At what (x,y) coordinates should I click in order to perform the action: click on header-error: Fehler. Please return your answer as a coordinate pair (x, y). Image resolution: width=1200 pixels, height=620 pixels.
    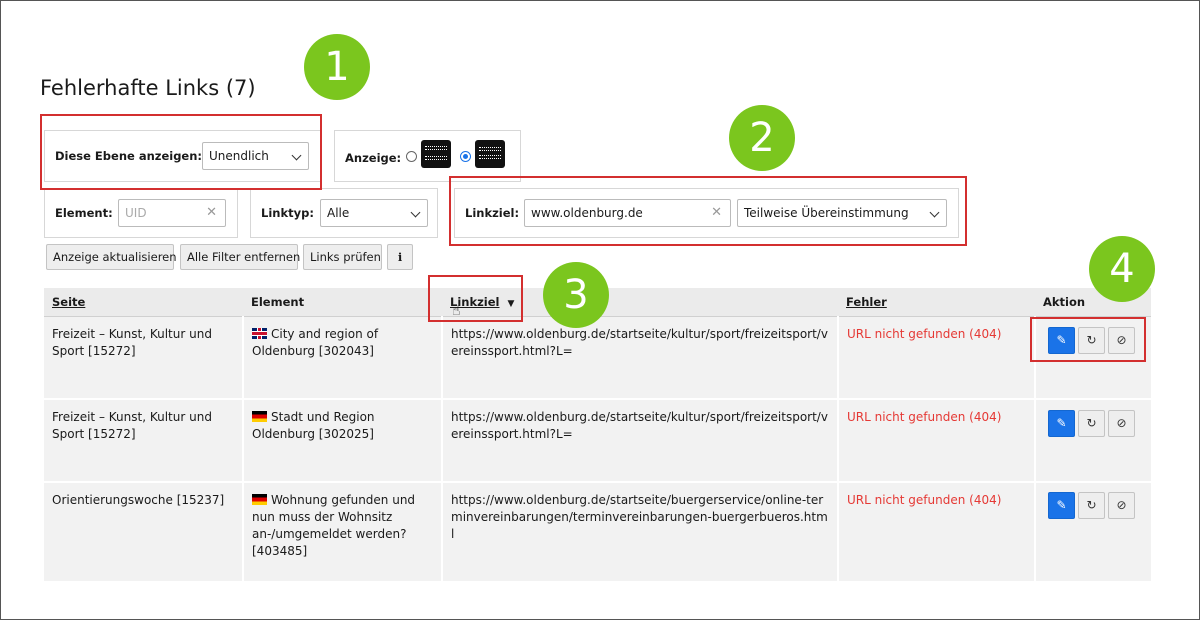
    Looking at the image, I should click on (936, 302).